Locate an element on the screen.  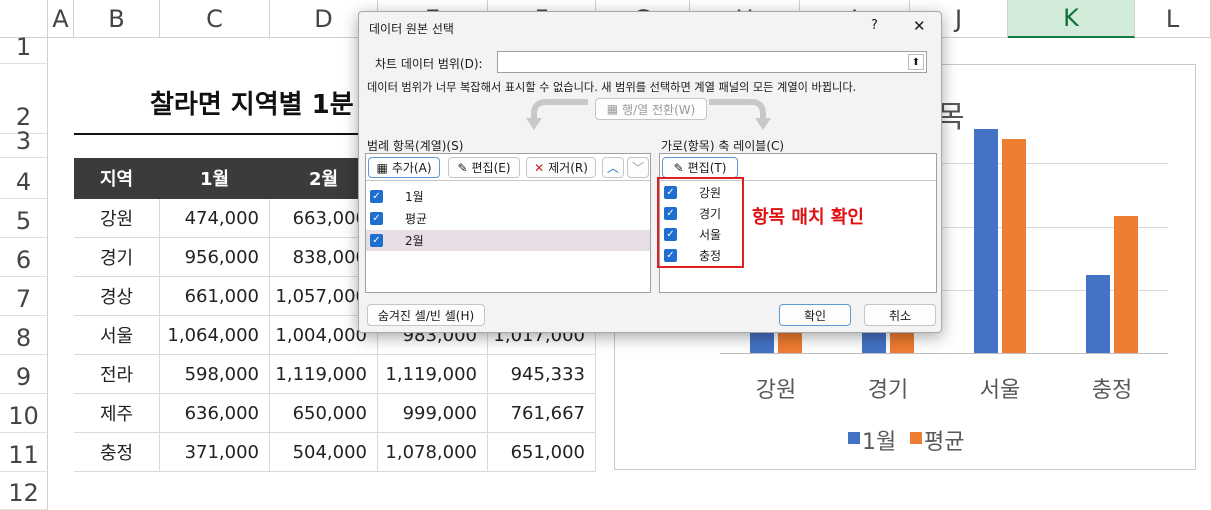
title-underline is located at coordinates (224, 134).